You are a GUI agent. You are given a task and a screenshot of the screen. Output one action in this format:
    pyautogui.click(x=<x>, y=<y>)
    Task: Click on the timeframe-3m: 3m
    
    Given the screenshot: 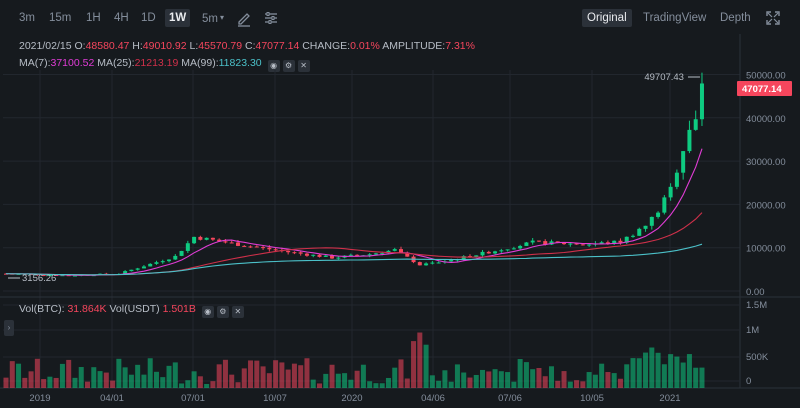 What is the action you would take?
    pyautogui.click(x=27, y=18)
    